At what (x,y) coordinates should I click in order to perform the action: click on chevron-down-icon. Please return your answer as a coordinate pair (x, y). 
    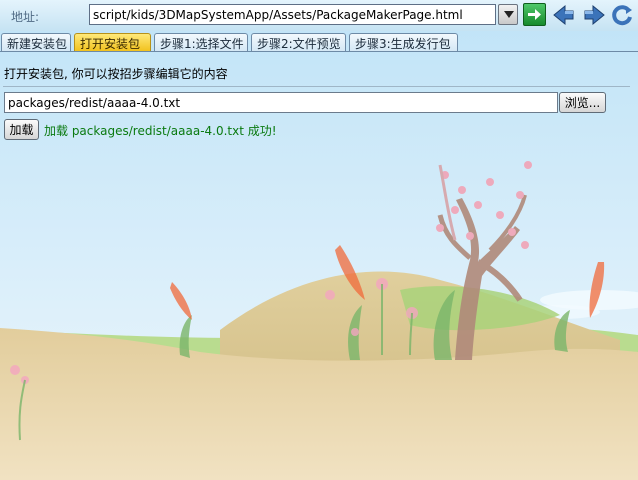
    Looking at the image, I should click on (509, 14).